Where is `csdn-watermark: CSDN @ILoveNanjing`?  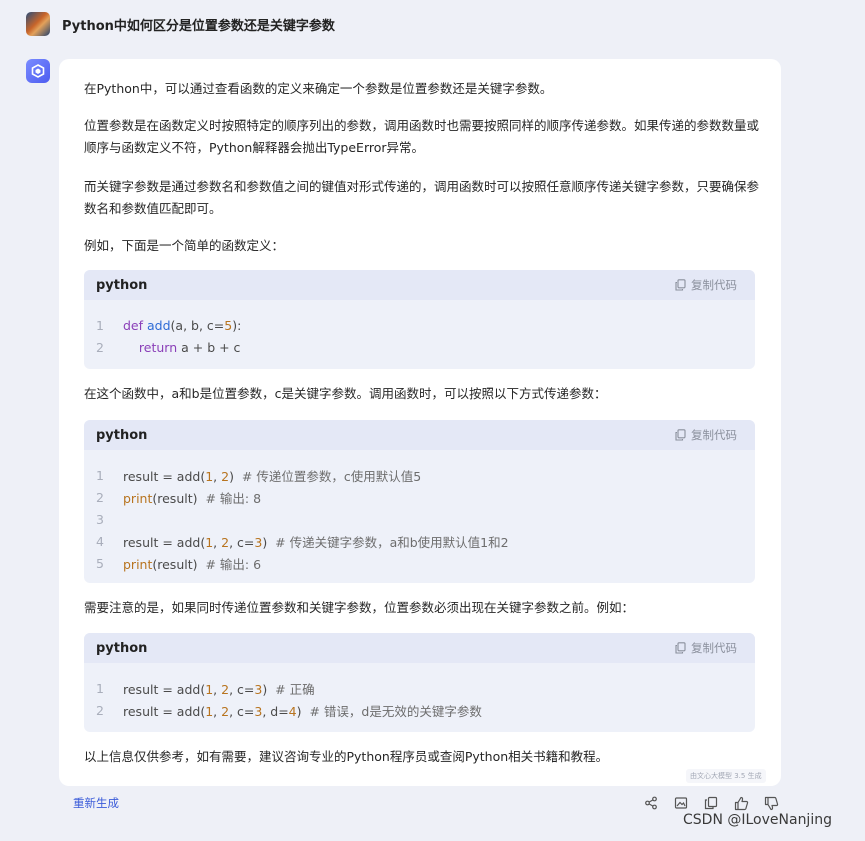
csdn-watermark: CSDN @ILoveNanjing is located at coordinates (757, 820).